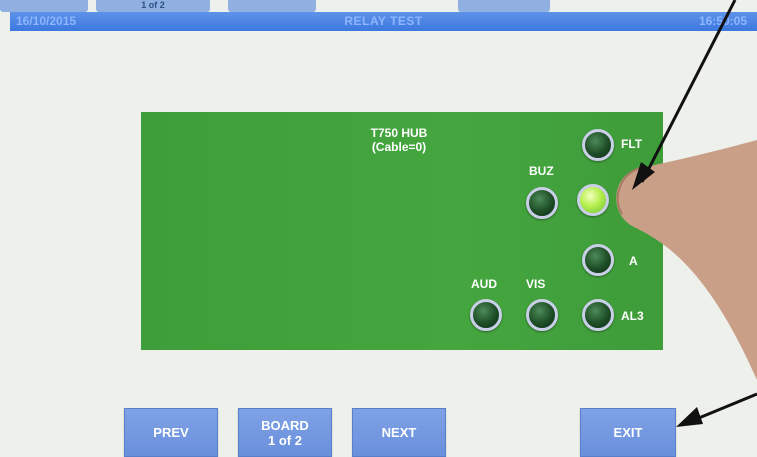  What do you see at coordinates (689, 417) in the screenshot?
I see `arrow-to-exit-head` at bounding box center [689, 417].